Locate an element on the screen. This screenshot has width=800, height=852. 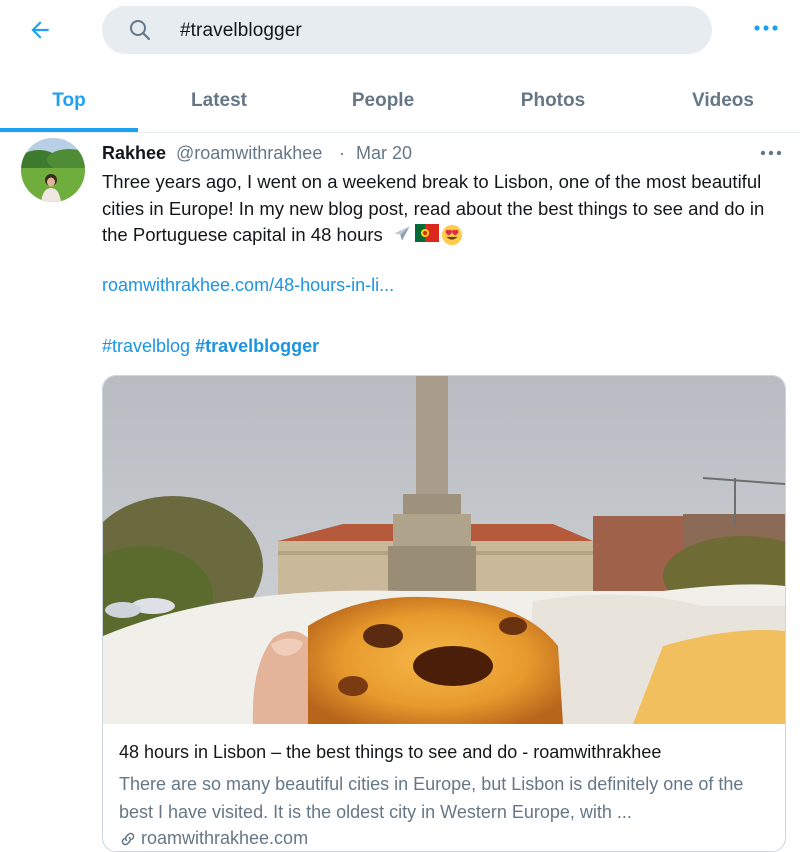
user-handle: @roamwithrakhee is located at coordinates (249, 153).